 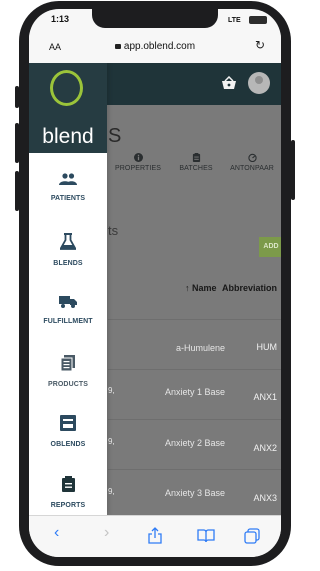 What do you see at coordinates (196, 157) in the screenshot?
I see `clipboard-icon` at bounding box center [196, 157].